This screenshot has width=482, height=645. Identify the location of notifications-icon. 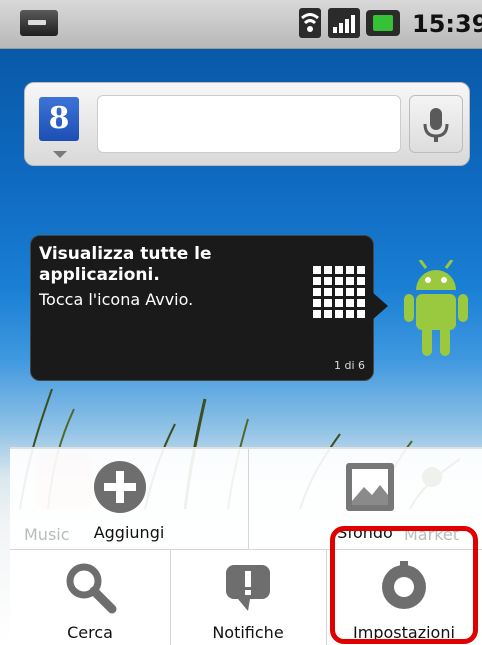
(248, 588).